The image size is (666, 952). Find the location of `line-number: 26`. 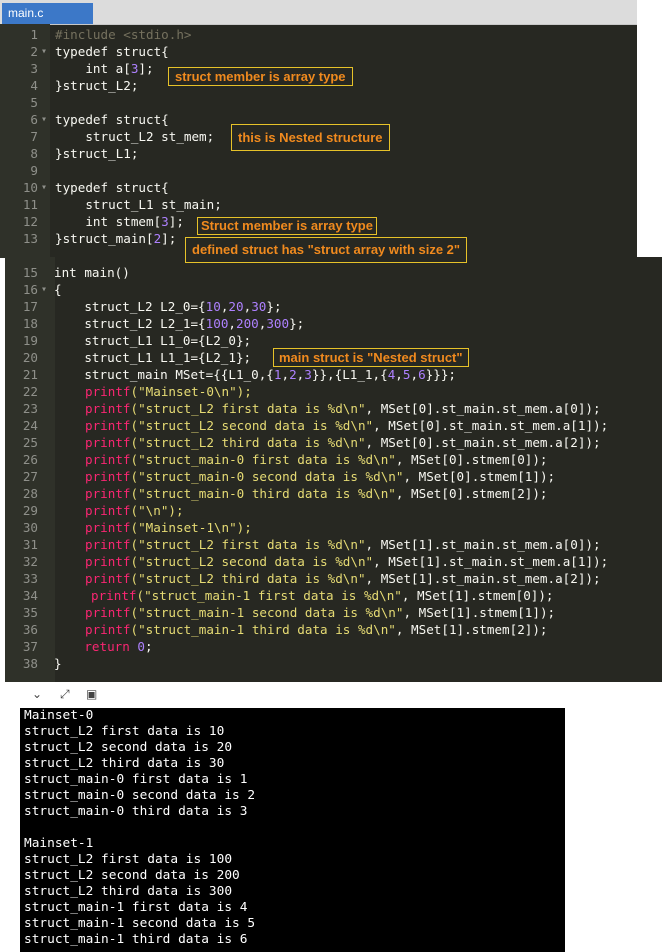

line-number: 26 is located at coordinates (30, 459).